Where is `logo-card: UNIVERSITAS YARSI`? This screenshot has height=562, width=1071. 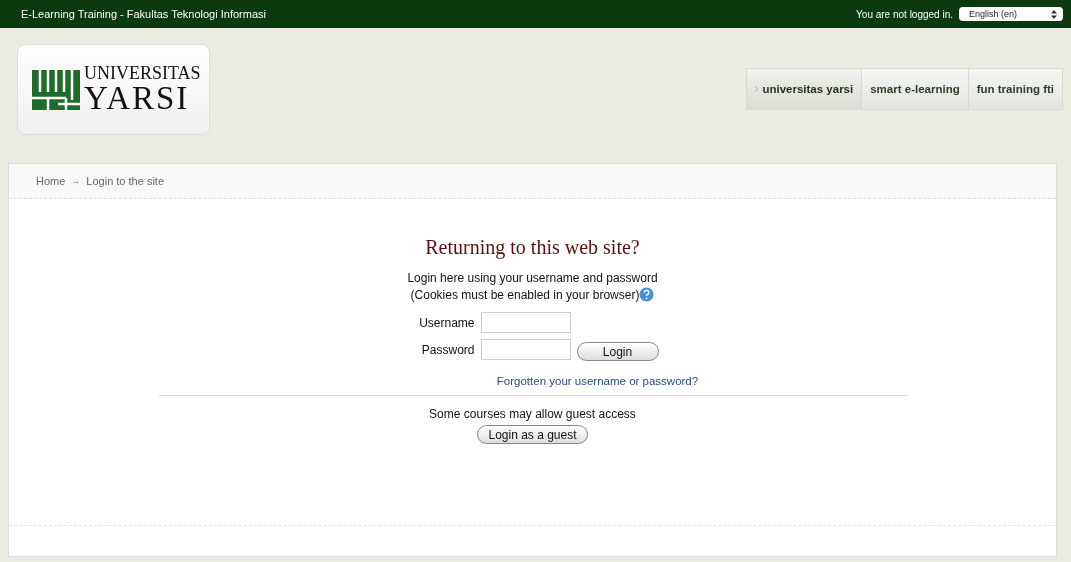
logo-card: UNIVERSITAS YARSI is located at coordinates (113, 89).